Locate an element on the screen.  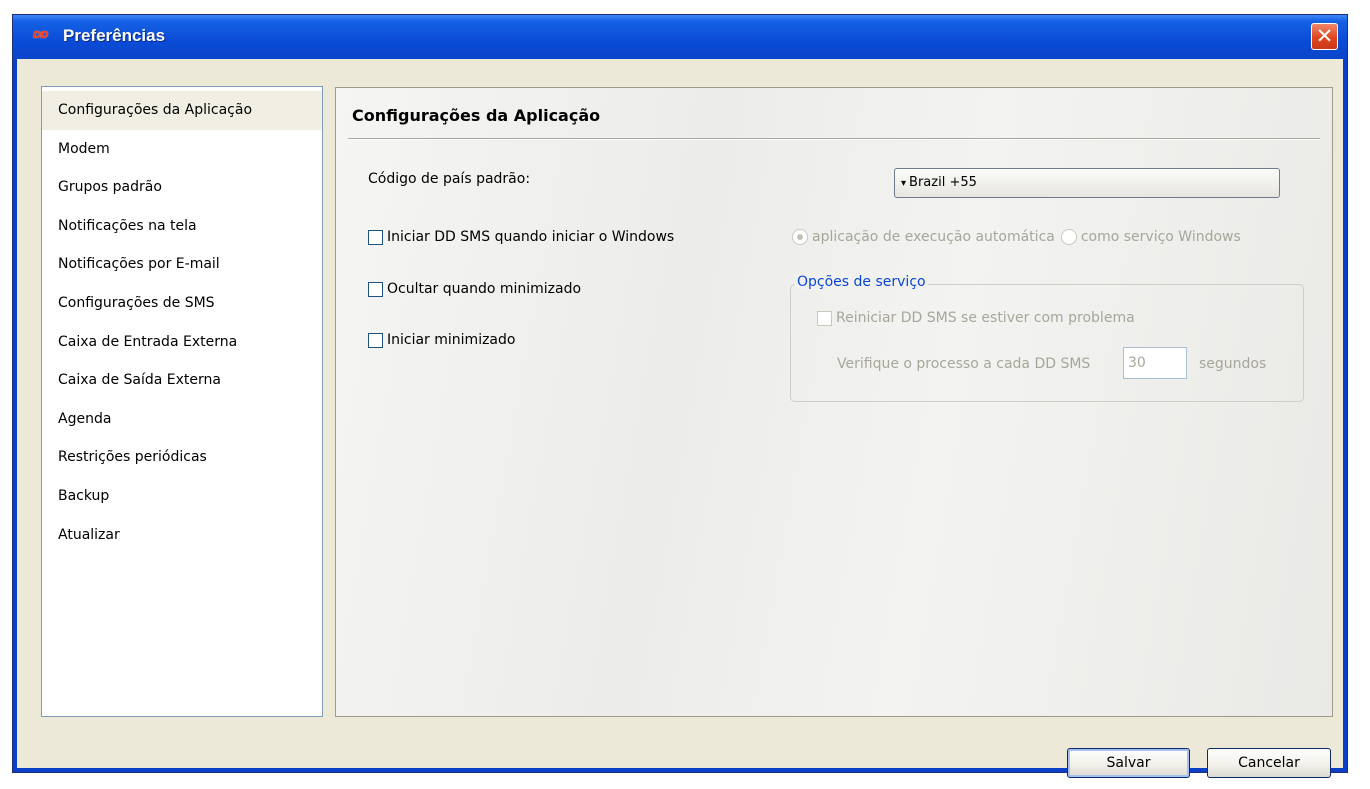
close-button: ✕ is located at coordinates (1324, 36).